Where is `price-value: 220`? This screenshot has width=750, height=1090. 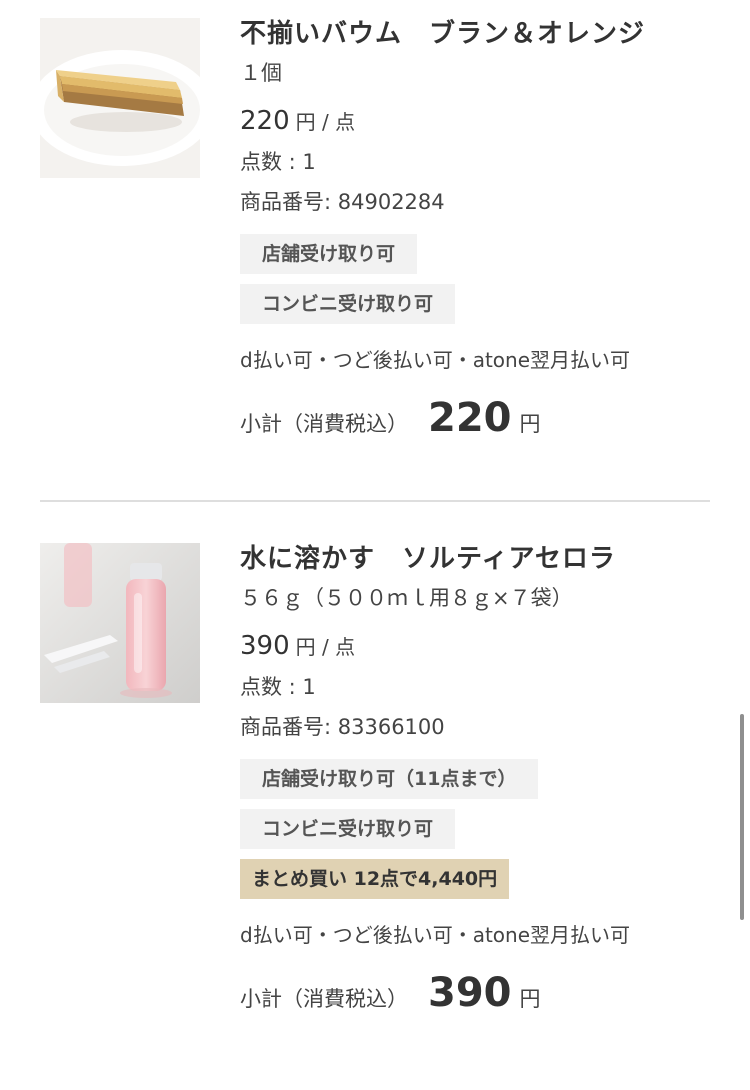
price-value: 220 is located at coordinates (265, 121).